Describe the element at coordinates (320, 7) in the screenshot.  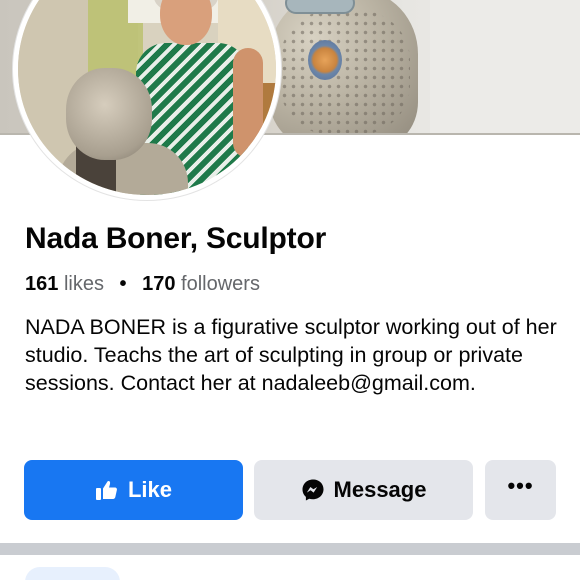
I see `cover-sculpture-collar` at that location.